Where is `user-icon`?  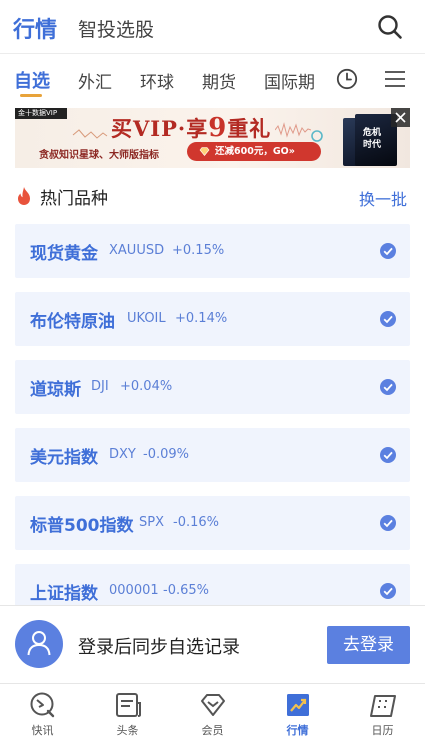
user-icon is located at coordinates (39, 643).